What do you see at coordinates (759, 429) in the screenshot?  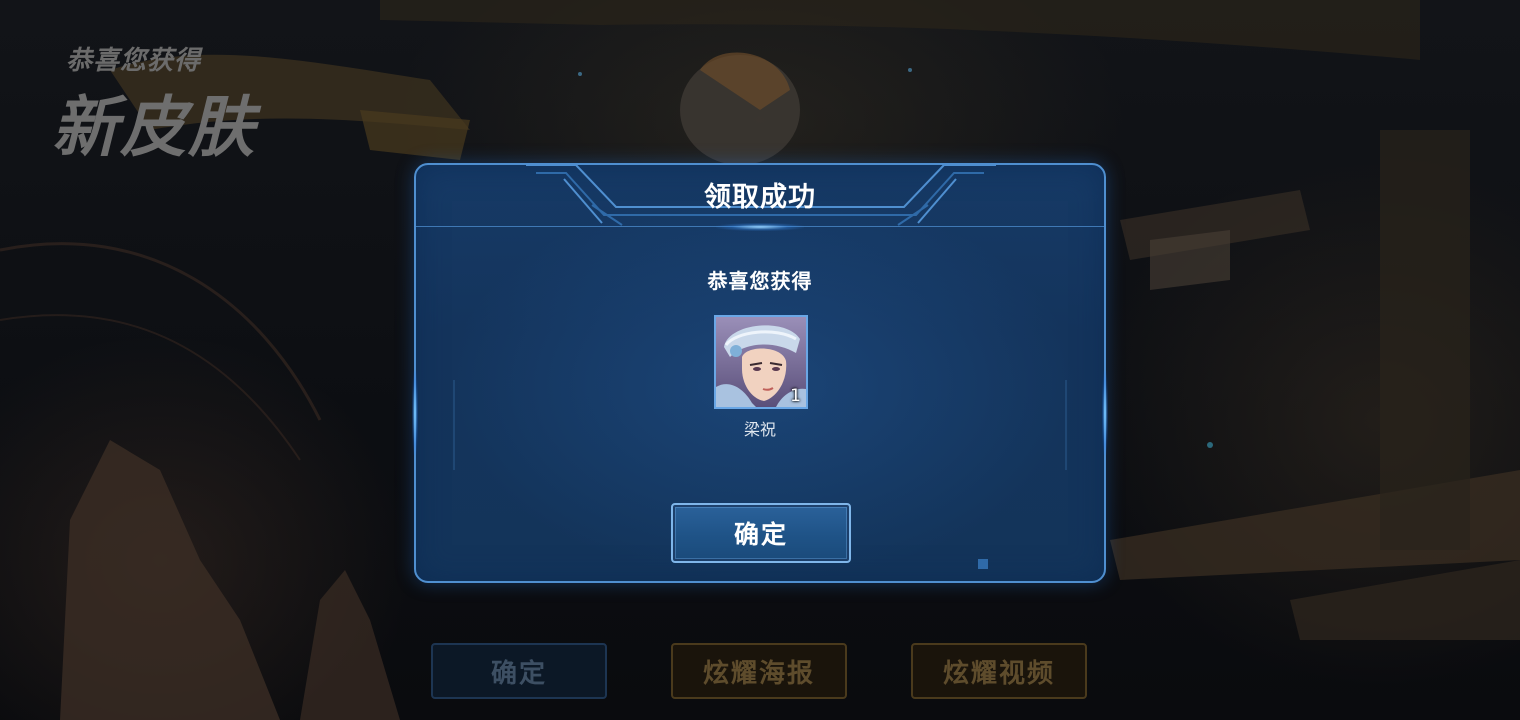 I see `reward-item-name: 梁祝` at bounding box center [759, 429].